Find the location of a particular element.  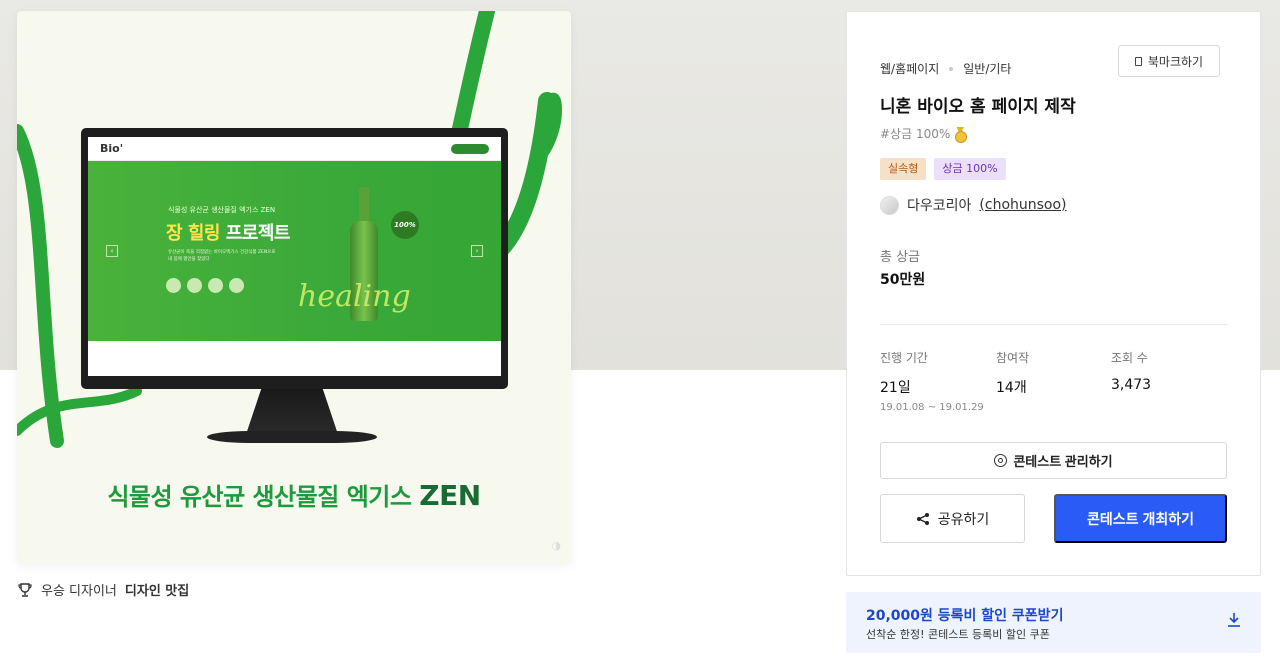

contest-tagline: #상금 100% is located at coordinates (924, 134).